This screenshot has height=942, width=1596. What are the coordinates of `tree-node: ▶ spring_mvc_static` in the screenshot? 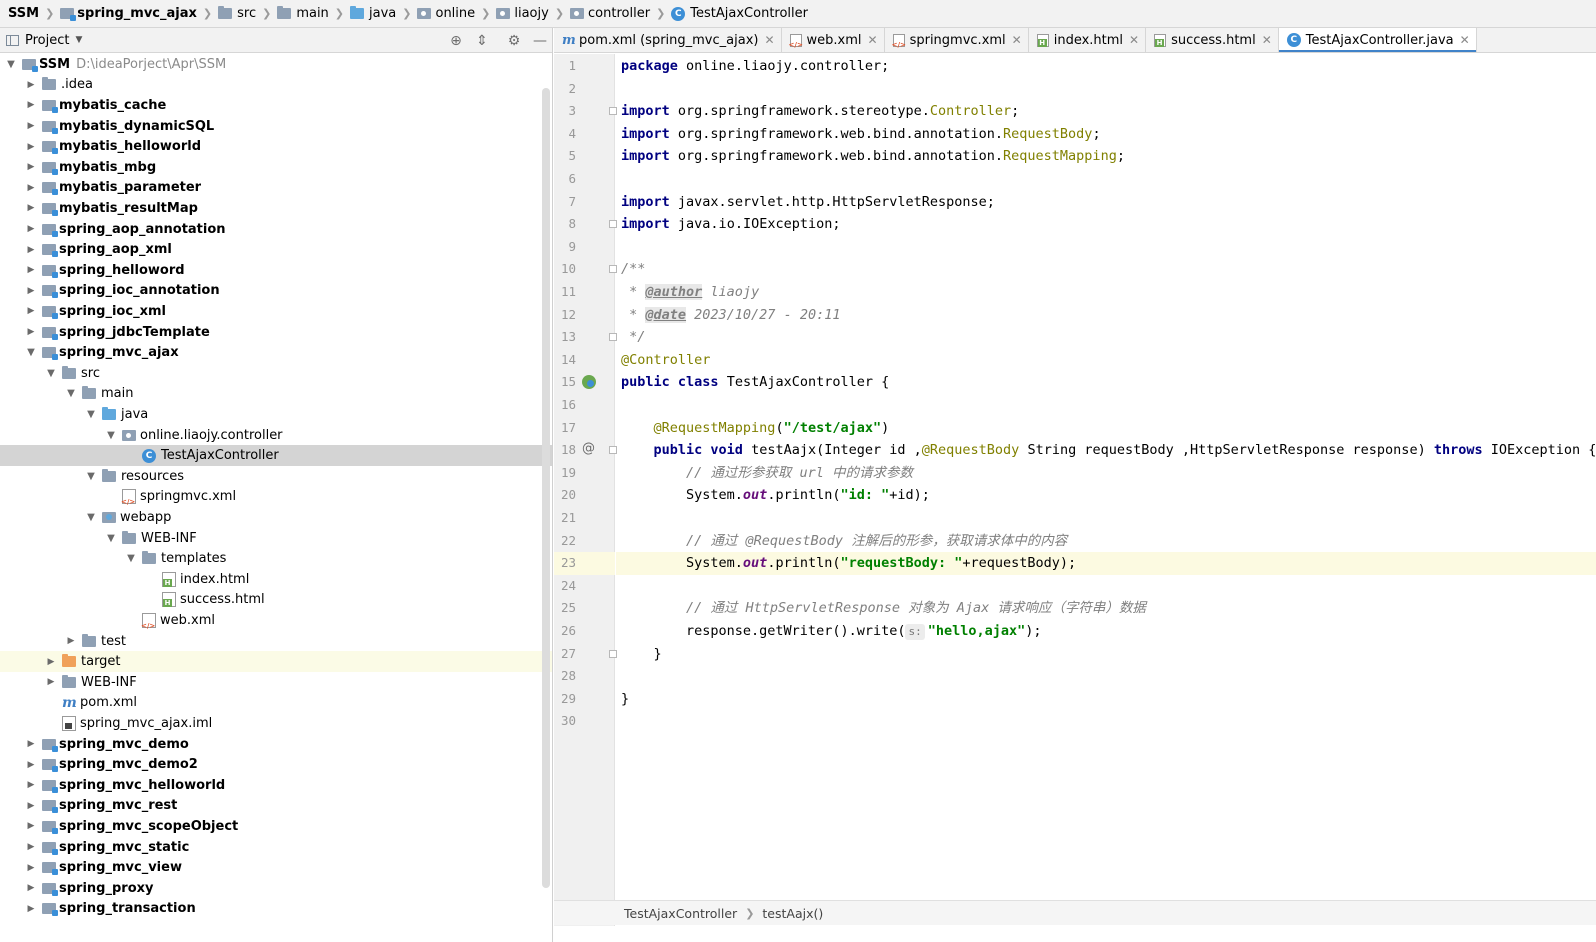 It's located at (276, 847).